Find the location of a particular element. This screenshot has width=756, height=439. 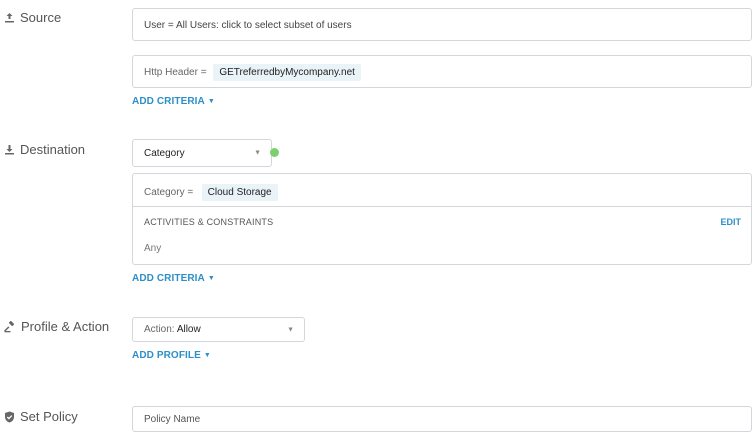

source-header-criteria: Http Header = GETreferredbyMycompany.net is located at coordinates (442, 71).